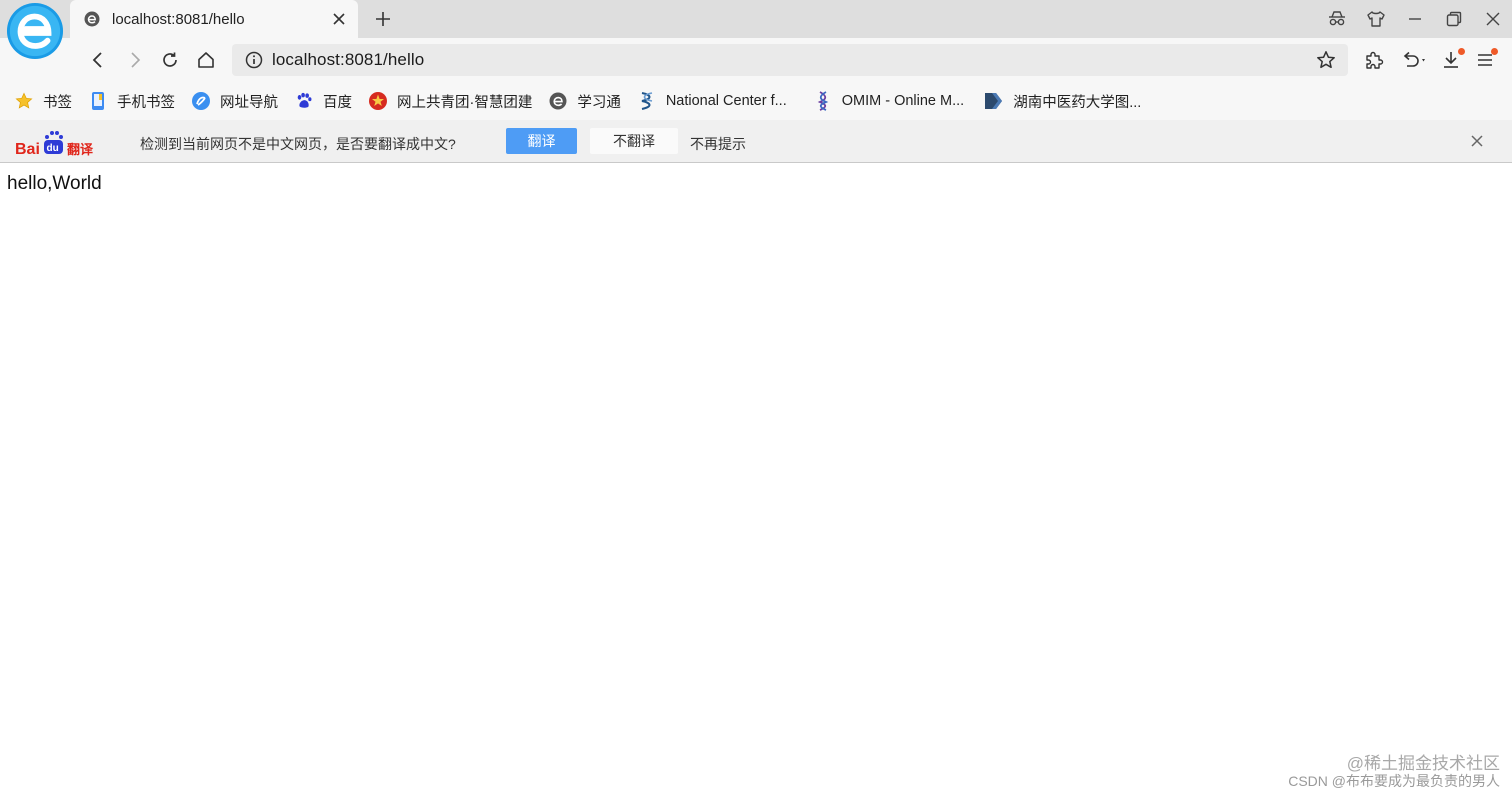  I want to click on undo-close-tab-button, so click(1414, 60).